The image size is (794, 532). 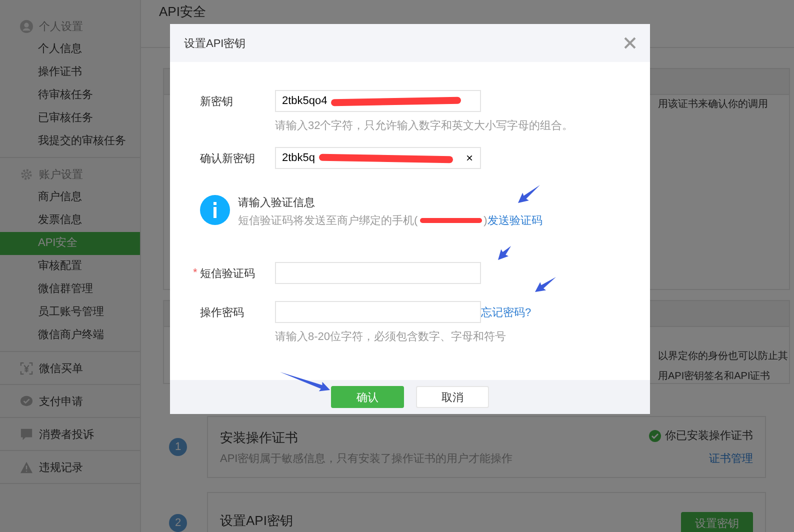 I want to click on sidebar-item: 微信商户终端, so click(x=70, y=335).